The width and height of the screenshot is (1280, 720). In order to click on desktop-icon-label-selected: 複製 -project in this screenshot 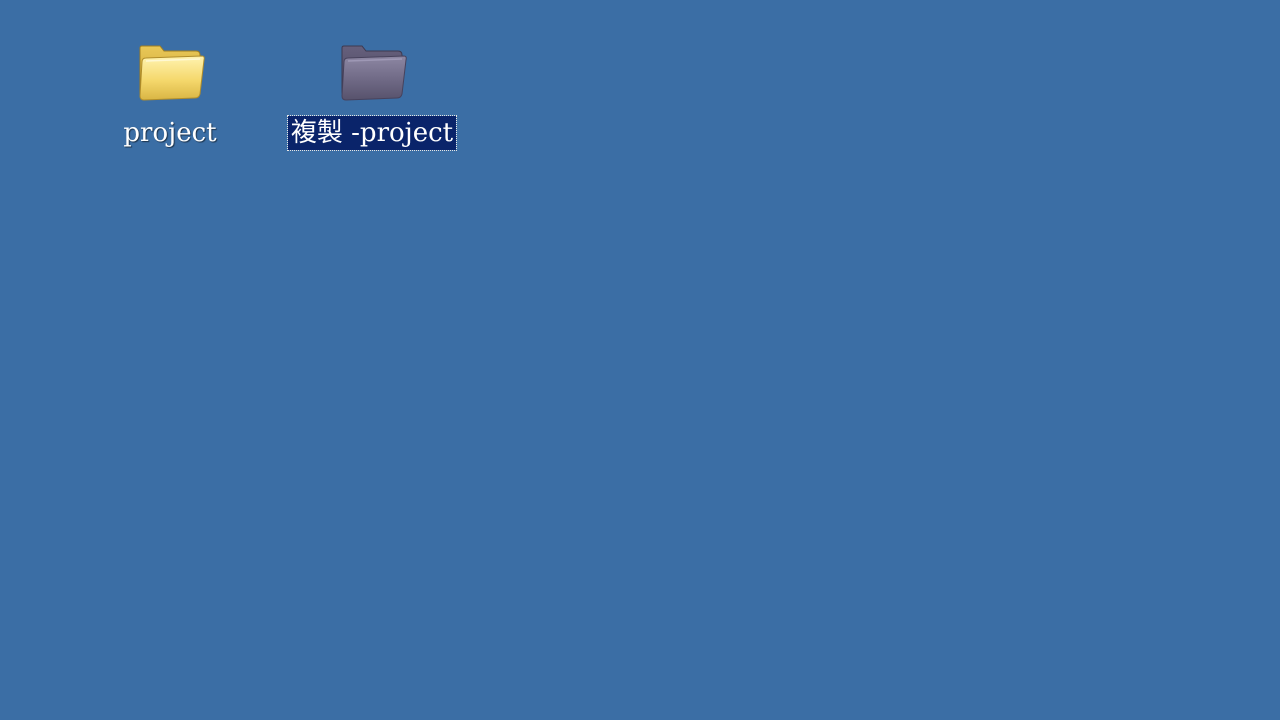, I will do `click(372, 133)`.